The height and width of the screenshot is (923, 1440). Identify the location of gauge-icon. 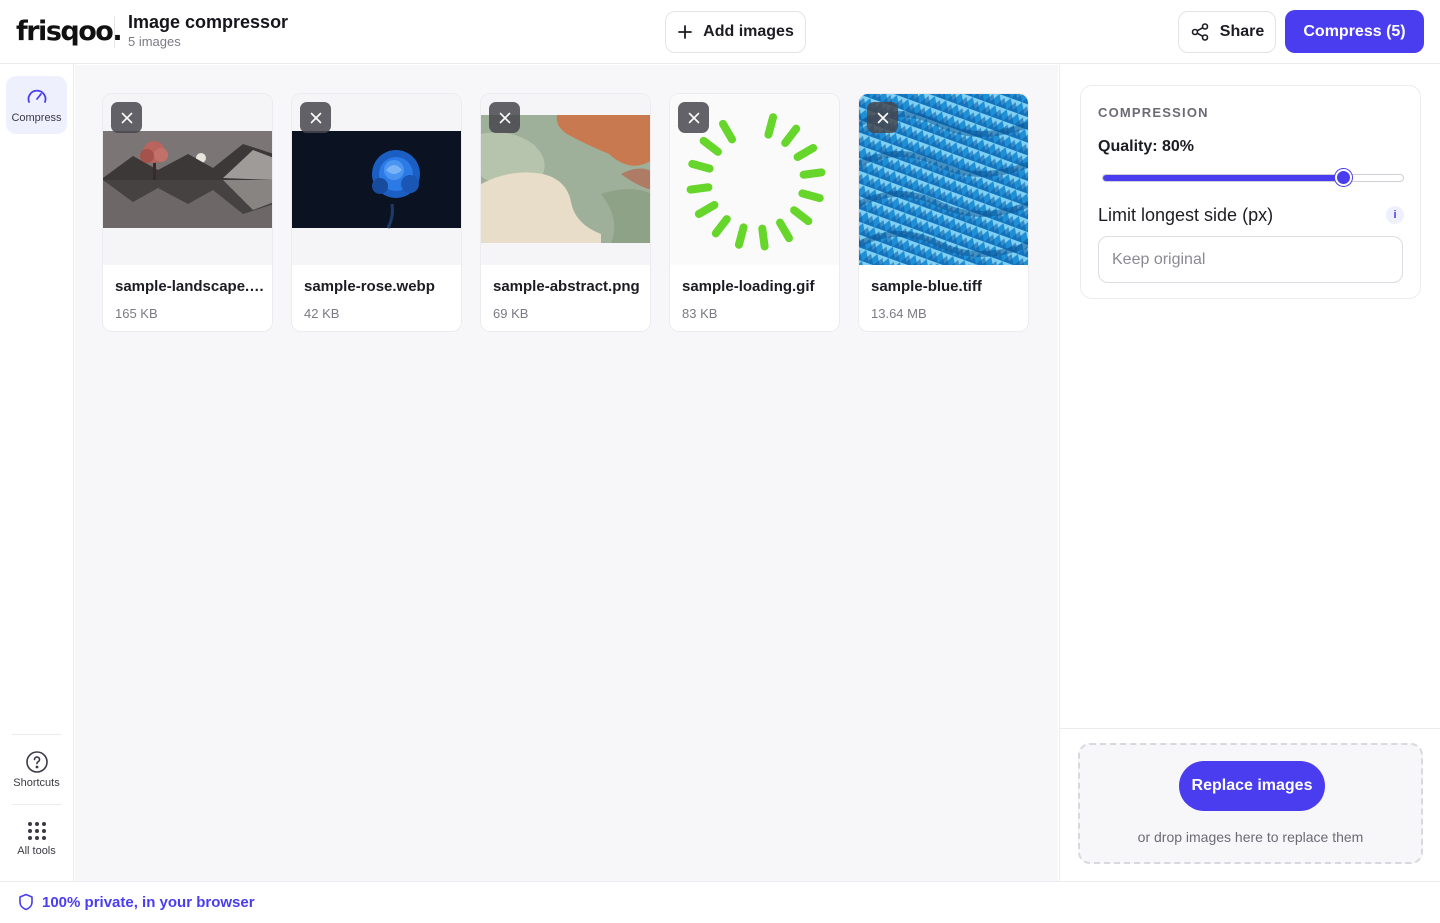
(36, 96).